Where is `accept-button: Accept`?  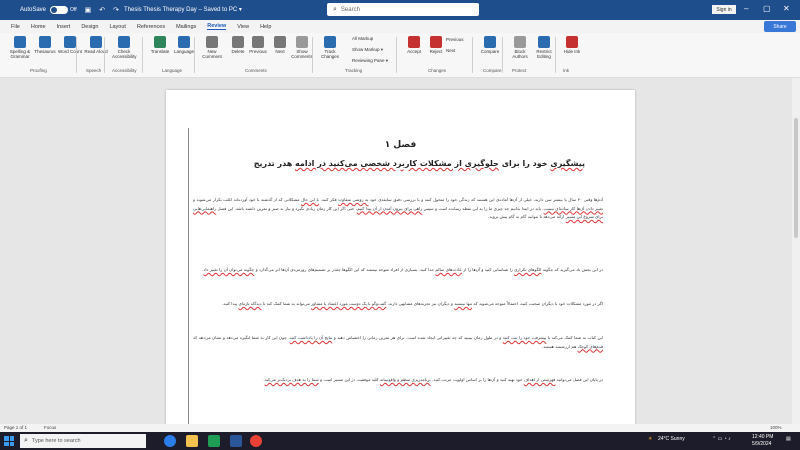
accept-button: Accept is located at coordinates (414, 45).